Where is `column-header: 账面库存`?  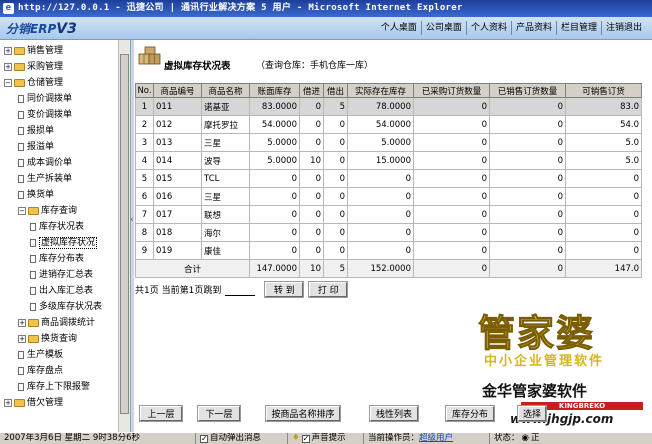 column-header: 账面库存 is located at coordinates (274, 90).